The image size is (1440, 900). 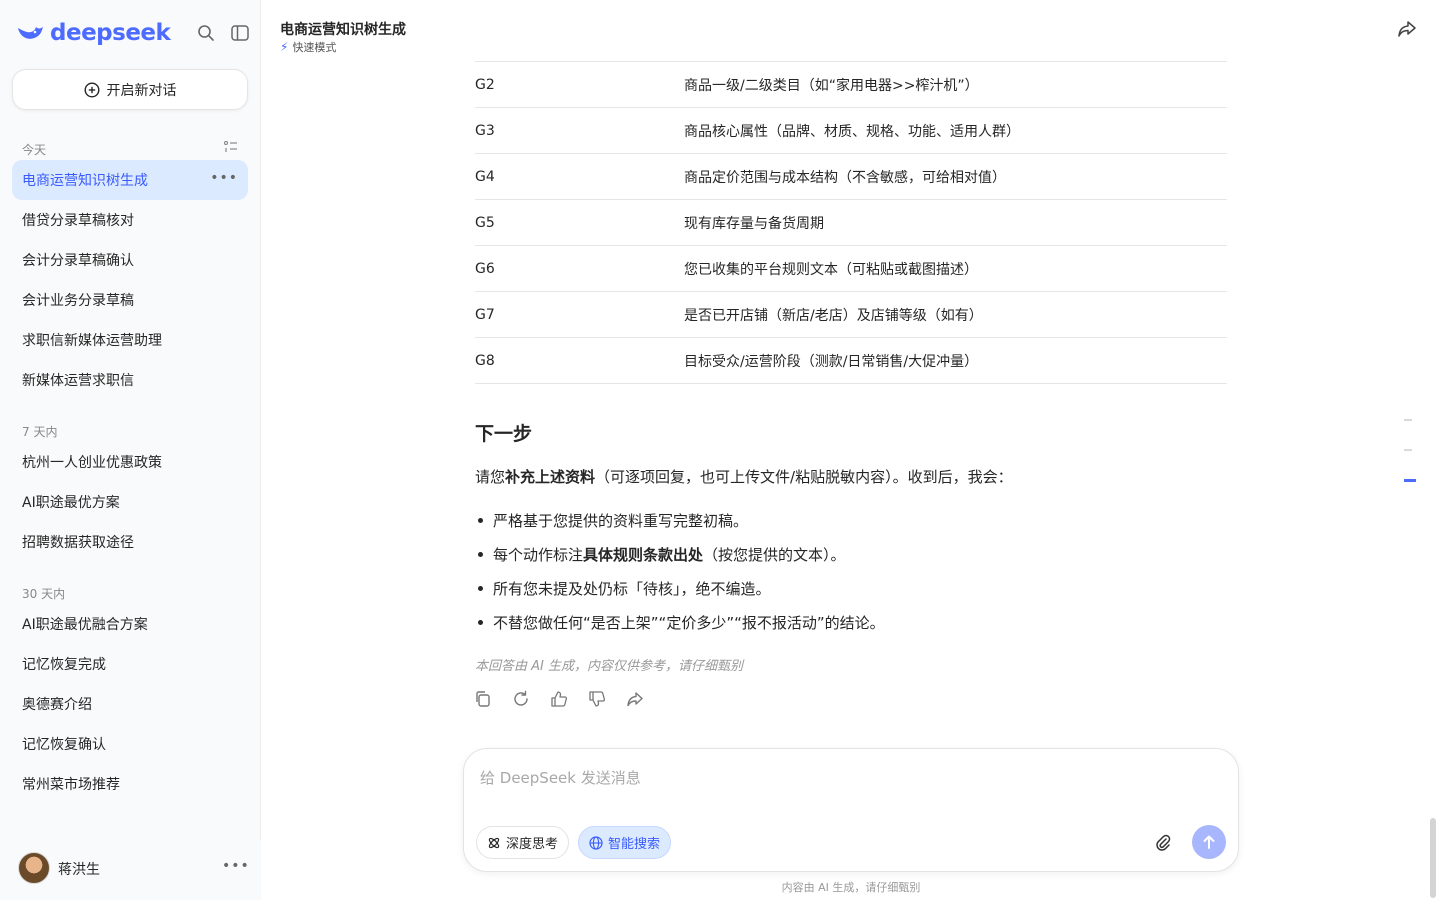 I want to click on table-cell-id: G3, so click(x=485, y=130).